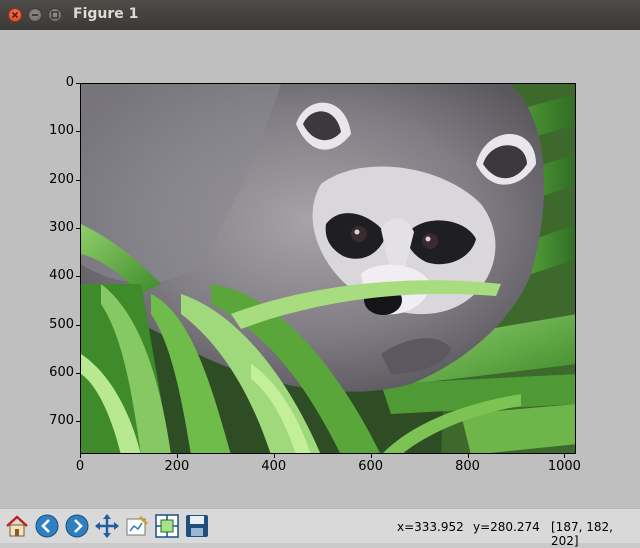  What do you see at coordinates (320, 528) in the screenshot?
I see `navigation-toolbar: x=333.952 y=280.274 [187, 182, 202]` at bounding box center [320, 528].